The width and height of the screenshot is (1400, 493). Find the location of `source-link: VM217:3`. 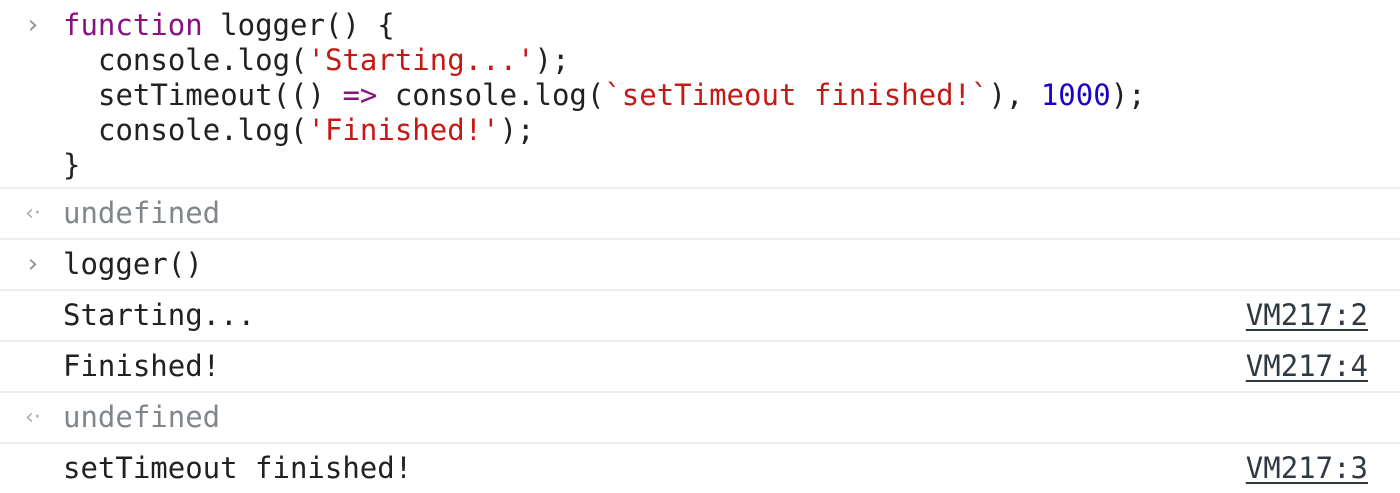

source-link: VM217:3 is located at coordinates (1307, 468).